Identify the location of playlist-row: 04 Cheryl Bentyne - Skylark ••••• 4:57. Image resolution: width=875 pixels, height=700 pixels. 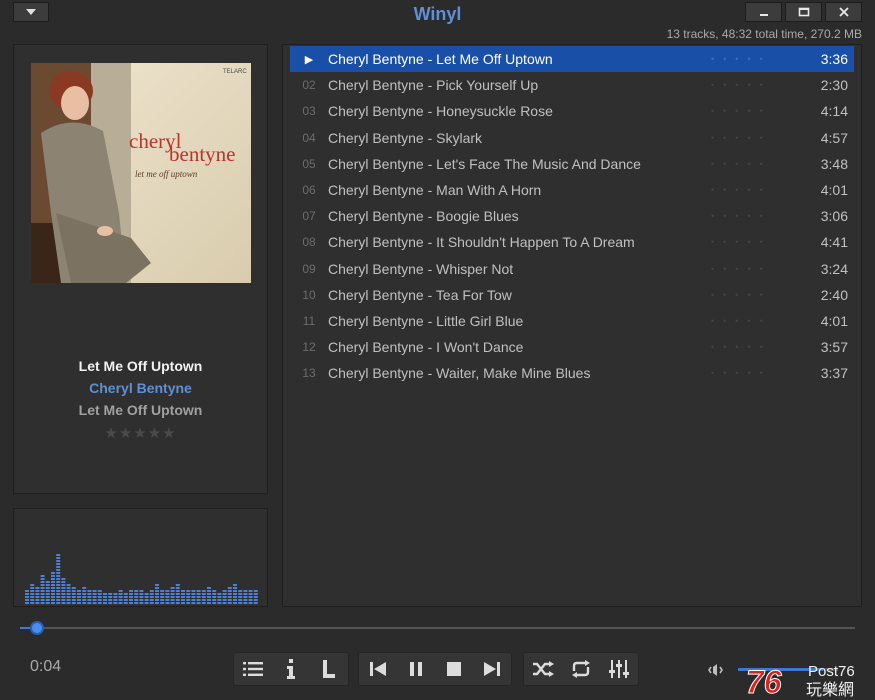
(572, 138).